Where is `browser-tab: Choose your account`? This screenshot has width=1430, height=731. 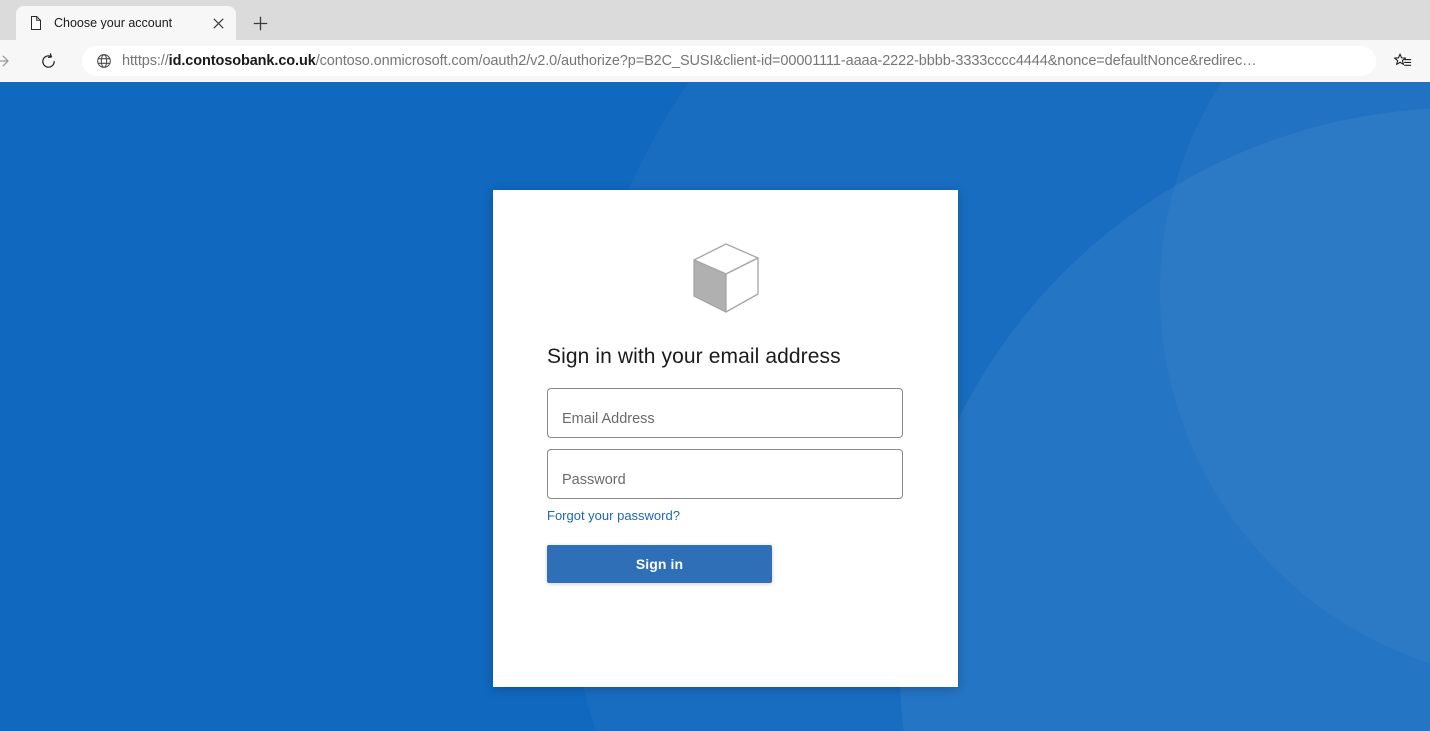
browser-tab: Choose your account is located at coordinates (126, 23).